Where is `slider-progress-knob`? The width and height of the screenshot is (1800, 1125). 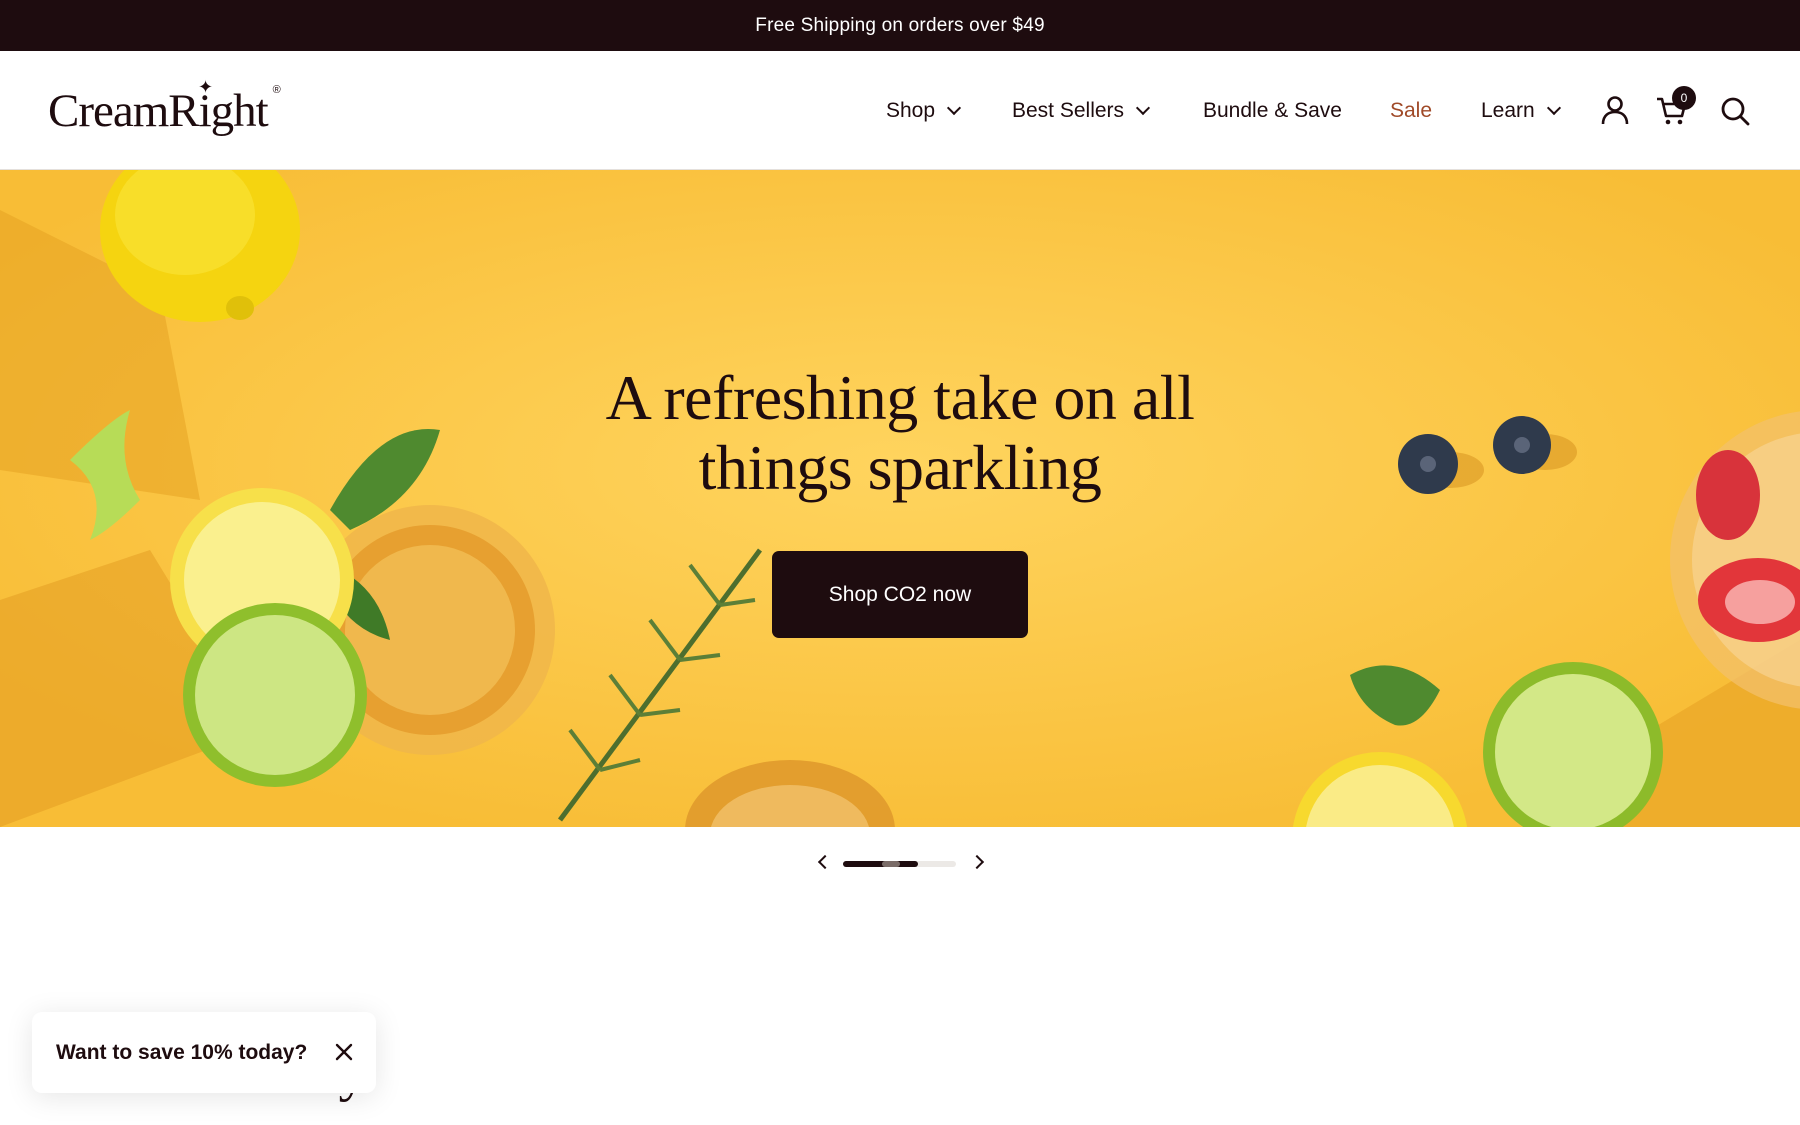
slider-progress-knob is located at coordinates (891, 864).